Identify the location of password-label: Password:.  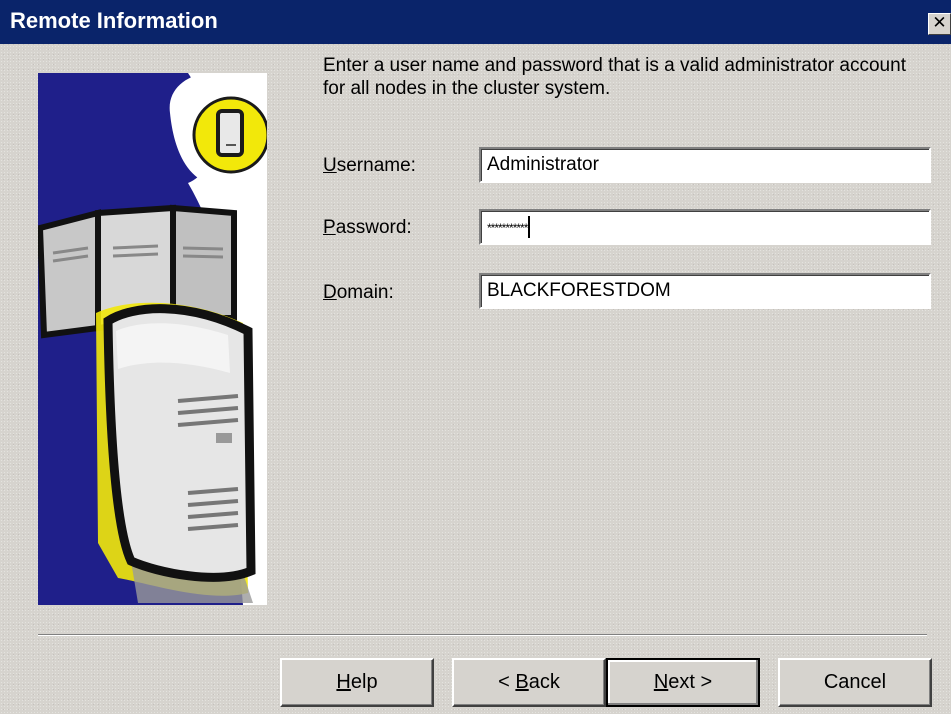
(367, 228).